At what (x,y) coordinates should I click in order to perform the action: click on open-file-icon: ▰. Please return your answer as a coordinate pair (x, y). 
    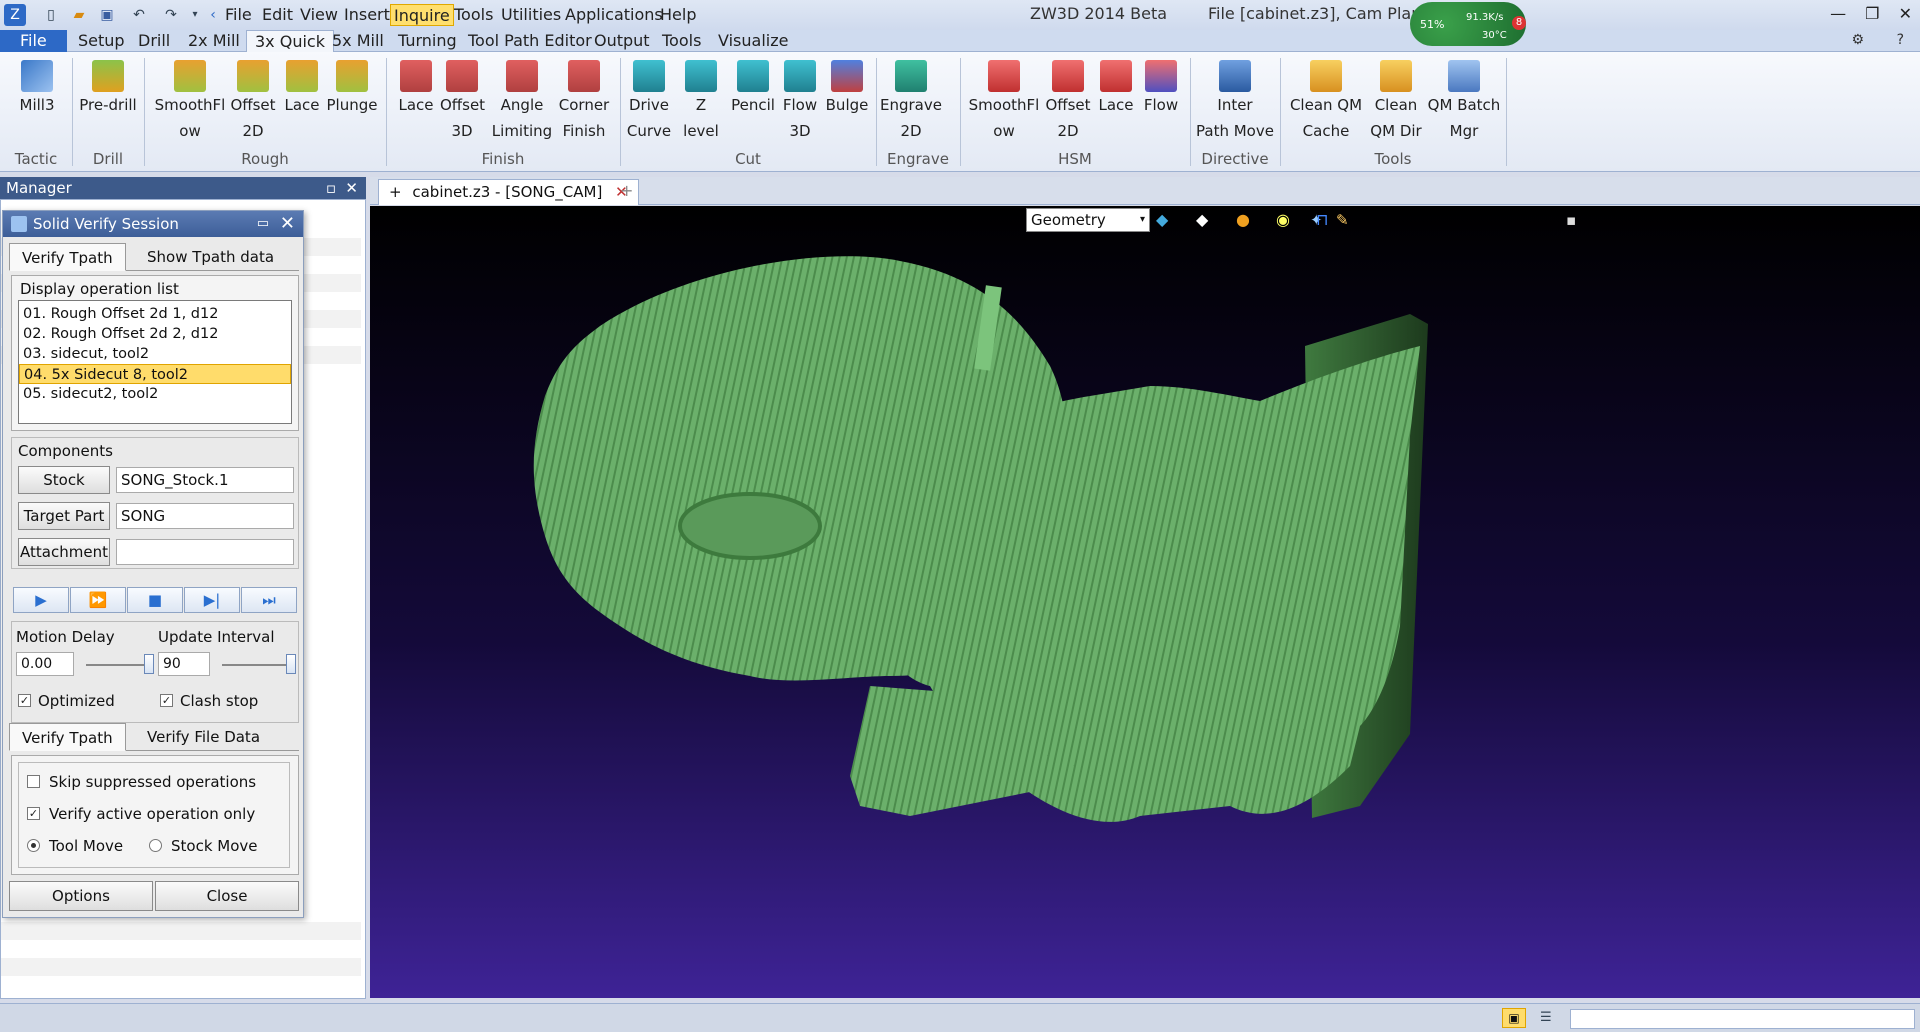
    Looking at the image, I should click on (79, 15).